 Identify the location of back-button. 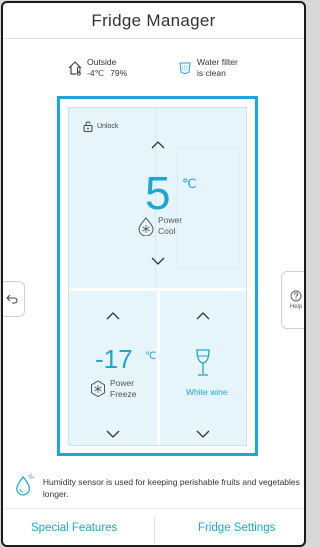
(14, 299).